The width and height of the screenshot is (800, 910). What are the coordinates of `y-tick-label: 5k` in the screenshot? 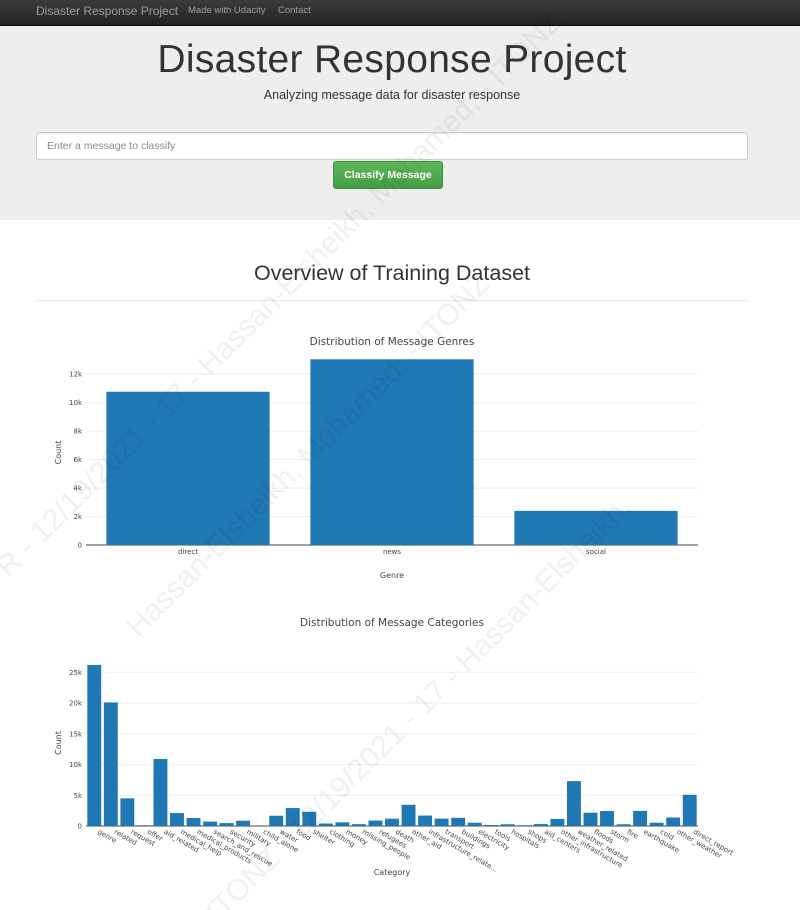 It's located at (77, 796).